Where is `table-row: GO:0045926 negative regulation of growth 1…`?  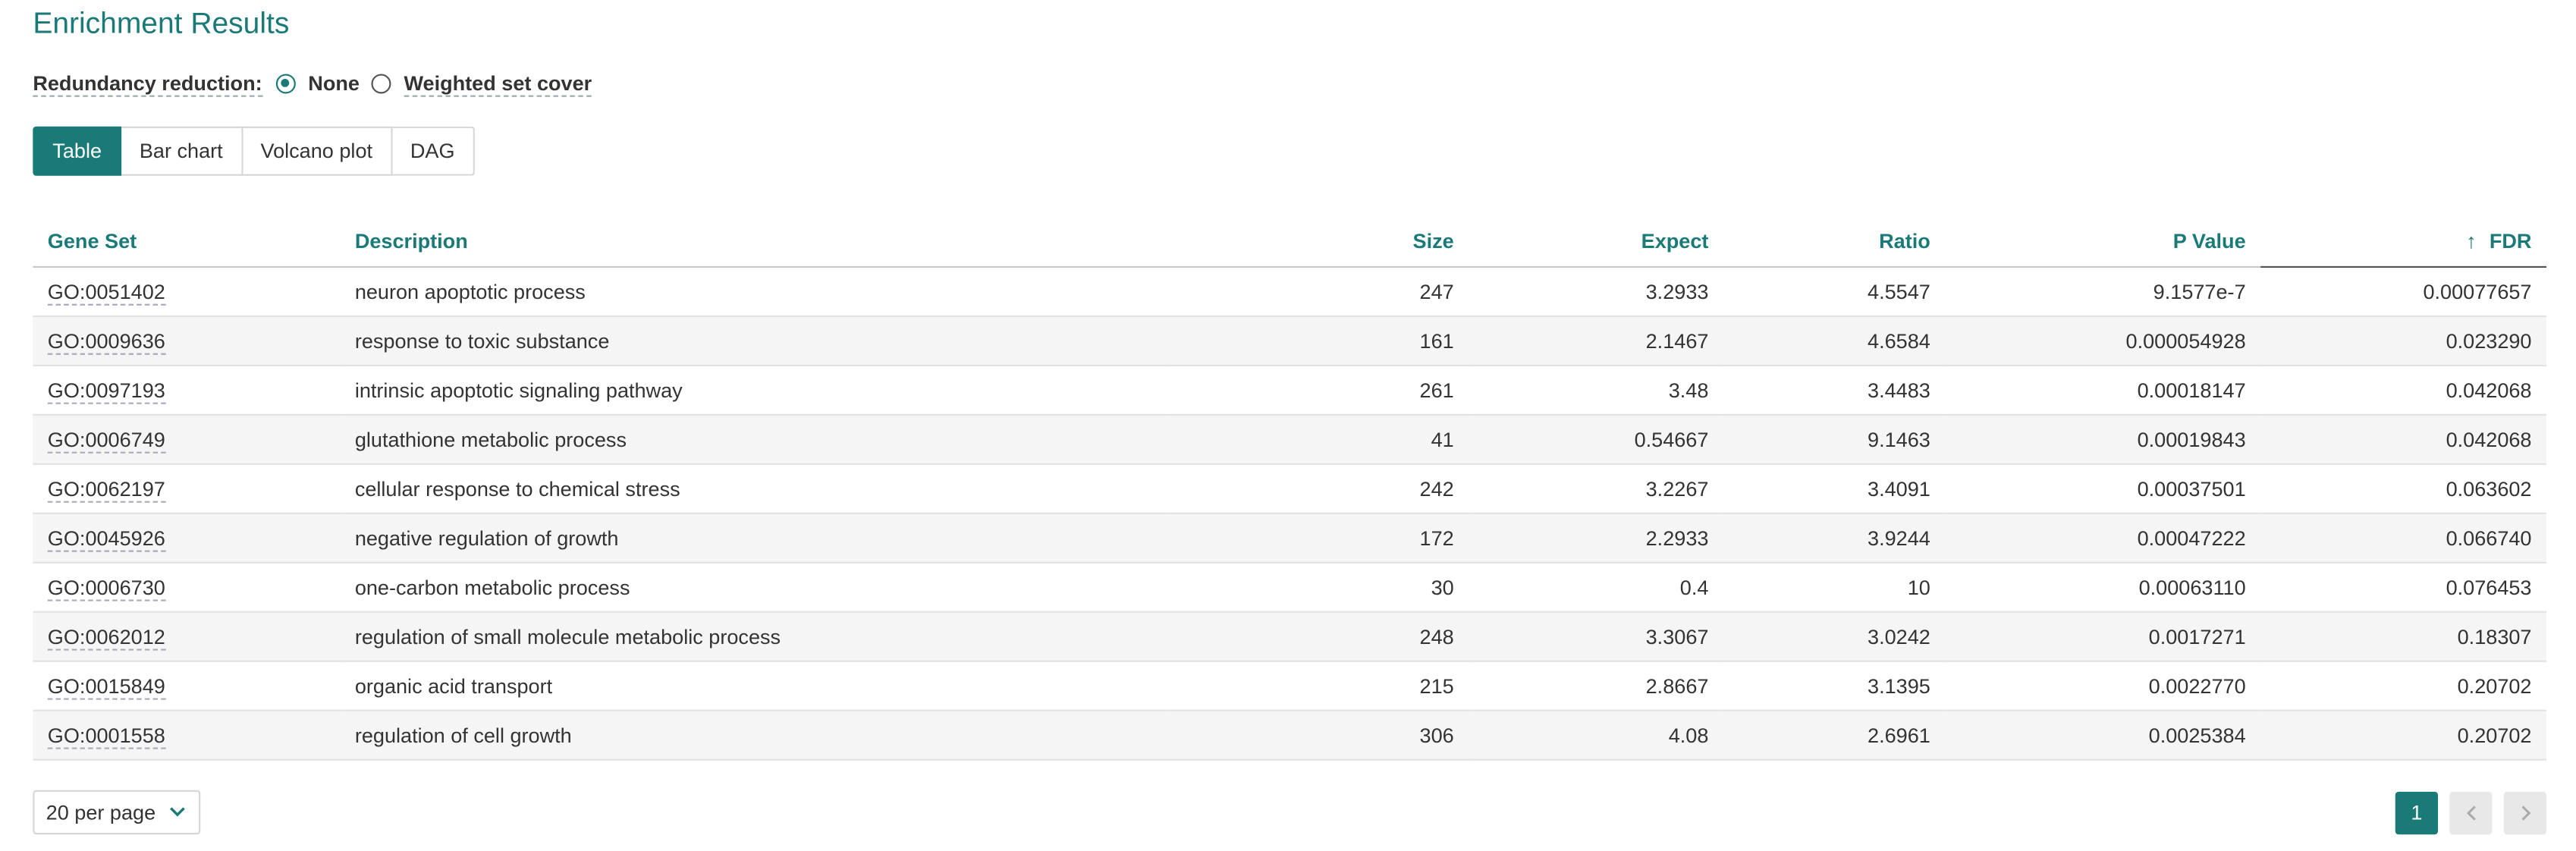 table-row: GO:0045926 negative regulation of growth 1… is located at coordinates (1289, 538).